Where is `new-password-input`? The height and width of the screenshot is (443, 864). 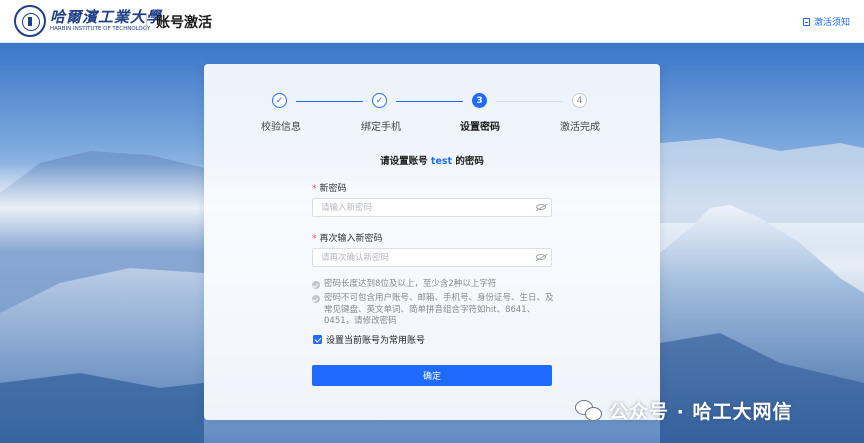
new-password-input is located at coordinates (432, 207).